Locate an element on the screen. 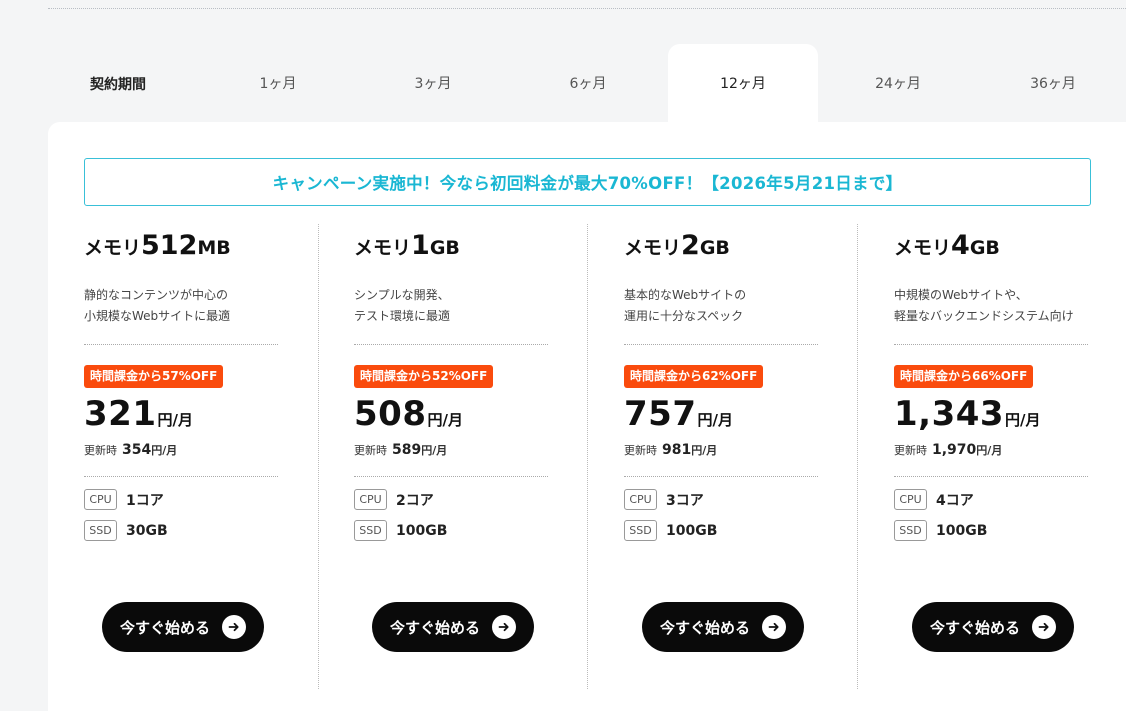 This screenshot has width=1126, height=711. plan-name: メモリ 512 MB is located at coordinates (191, 247).